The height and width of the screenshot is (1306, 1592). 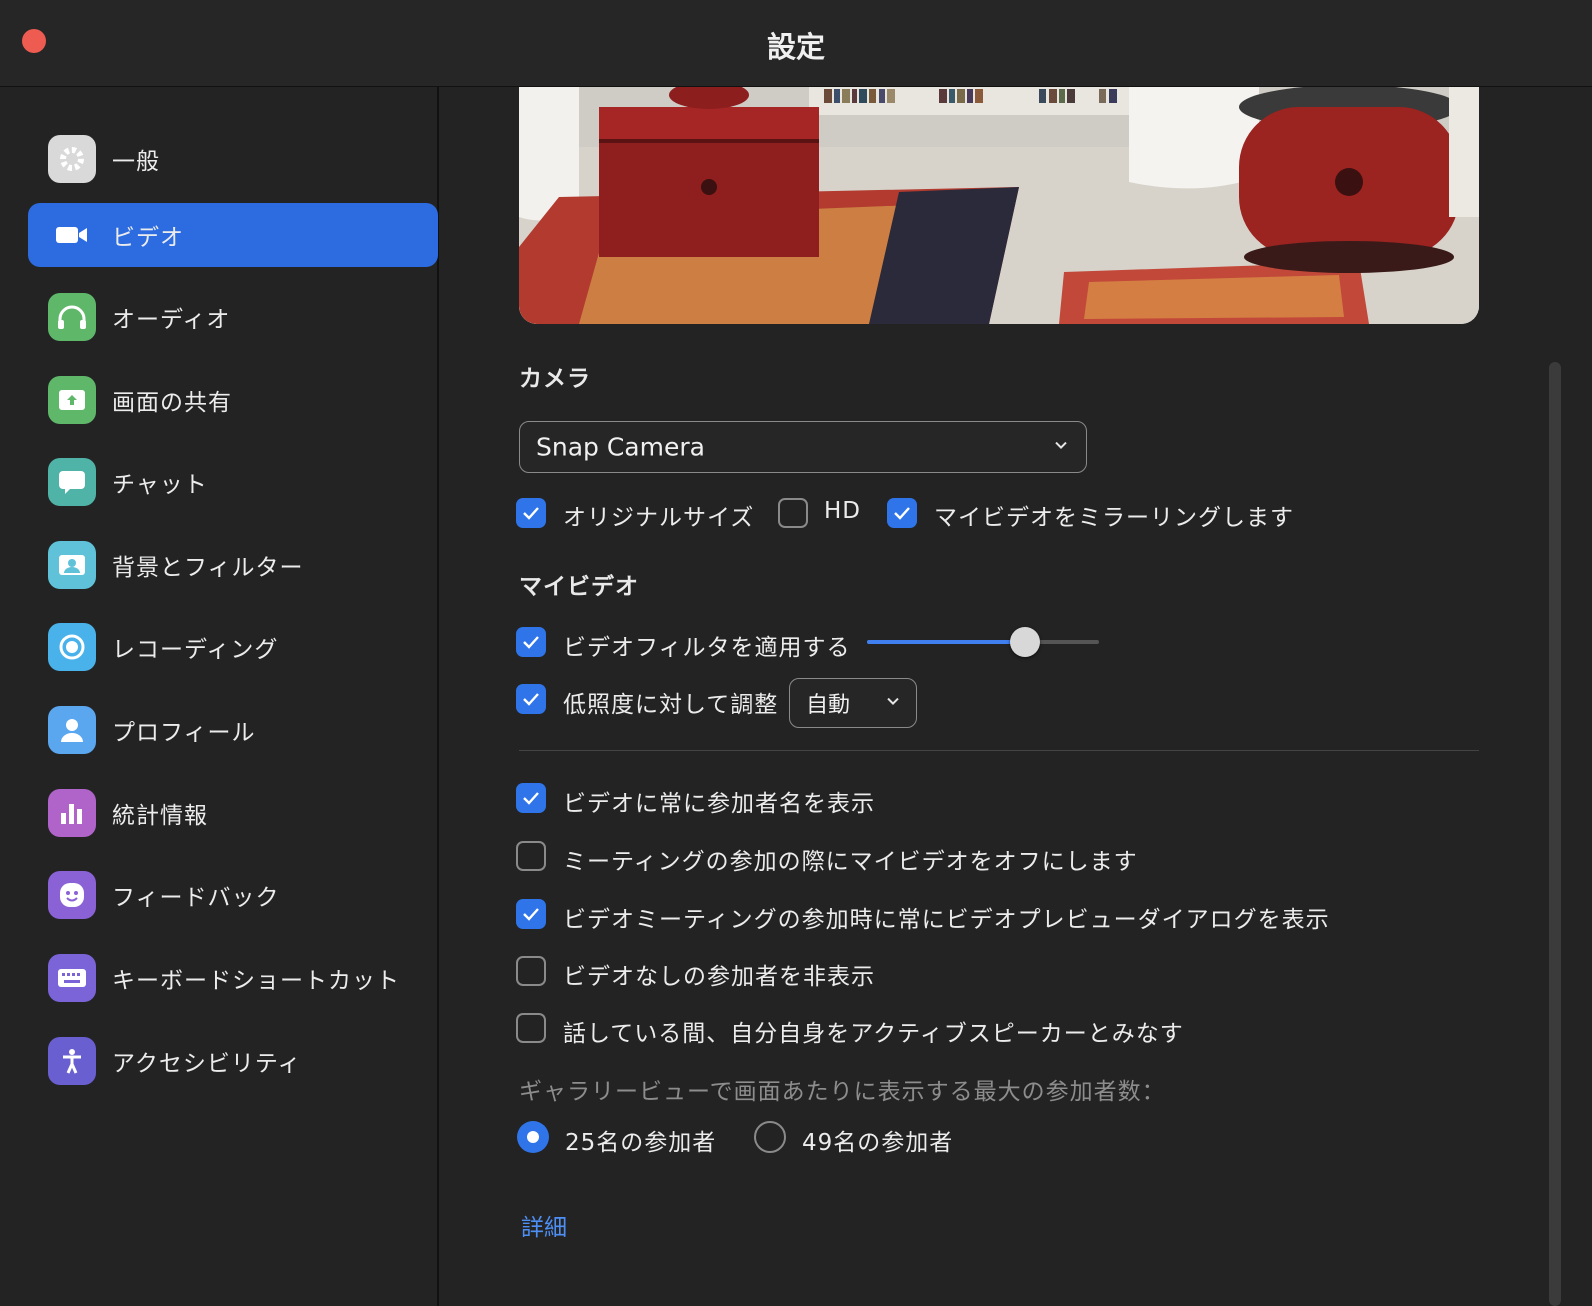 I want to click on scrollbar, so click(x=1555, y=834).